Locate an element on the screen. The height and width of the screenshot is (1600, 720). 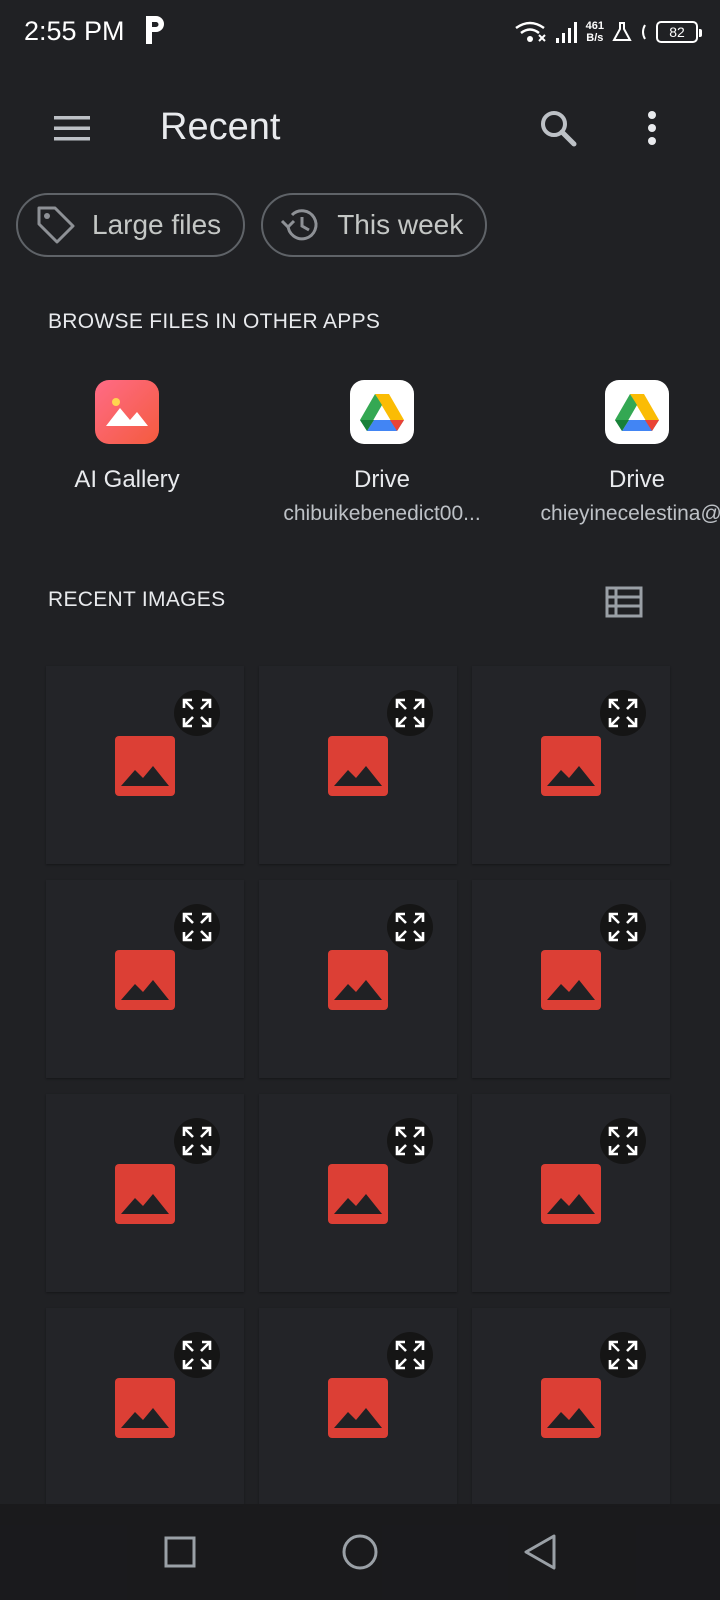
back-button is located at coordinates (540, 1552).